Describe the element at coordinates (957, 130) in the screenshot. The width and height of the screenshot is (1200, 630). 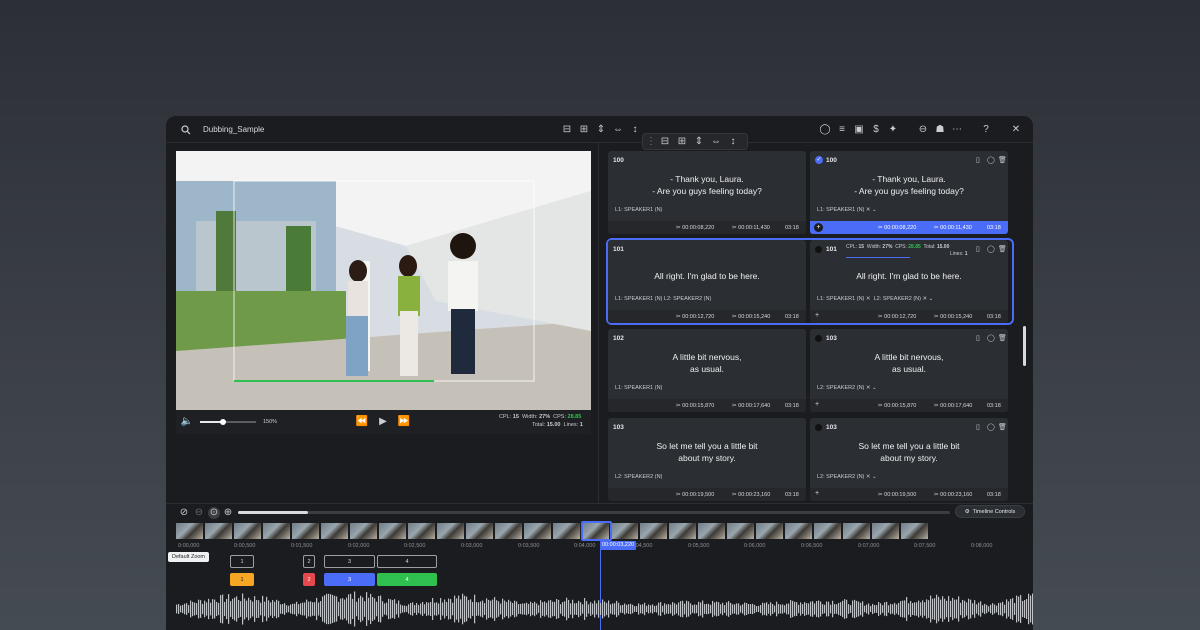
I see `more-icon: ⋯` at that location.